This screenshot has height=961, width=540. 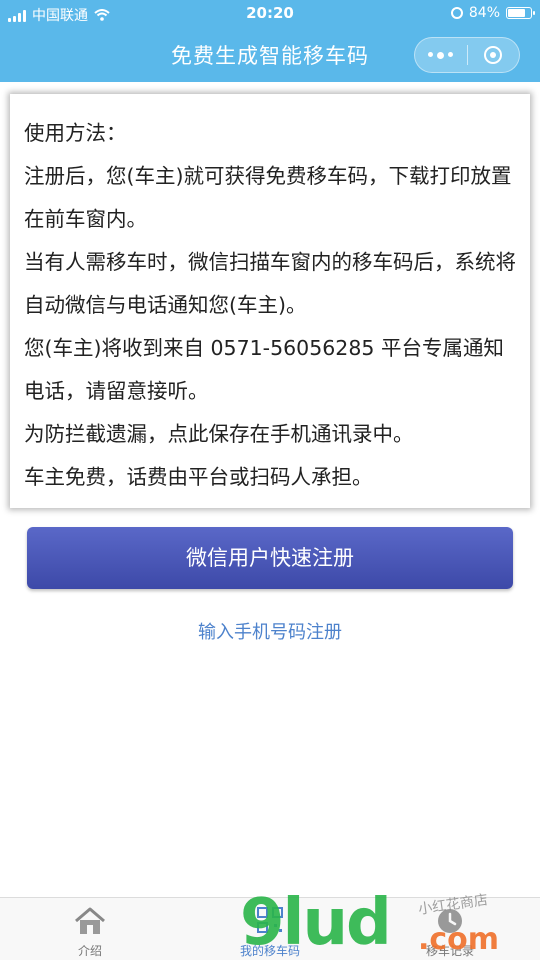 I want to click on tab-bar: 介绍 我的移车码 移车记录, so click(x=270, y=928).